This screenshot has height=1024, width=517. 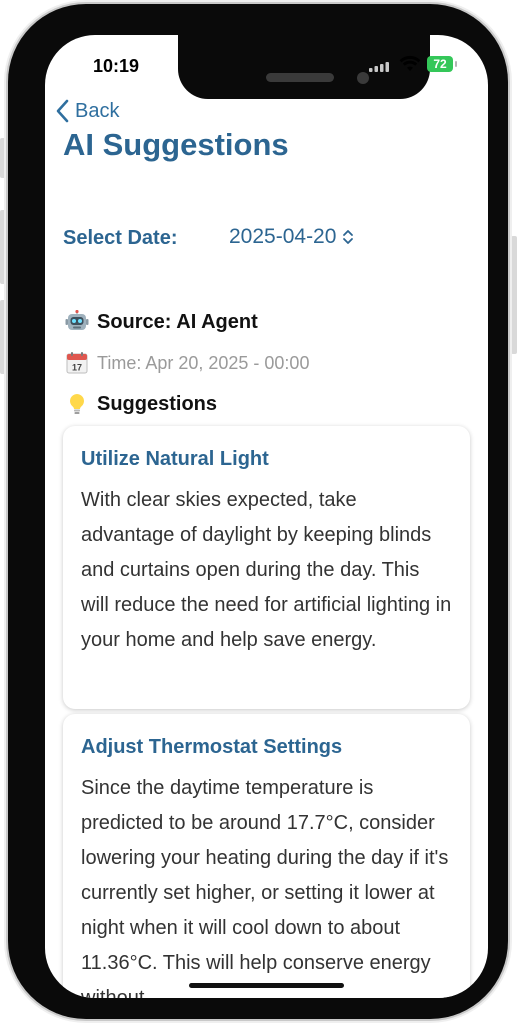 I want to click on back-button: Back, so click(x=87, y=111).